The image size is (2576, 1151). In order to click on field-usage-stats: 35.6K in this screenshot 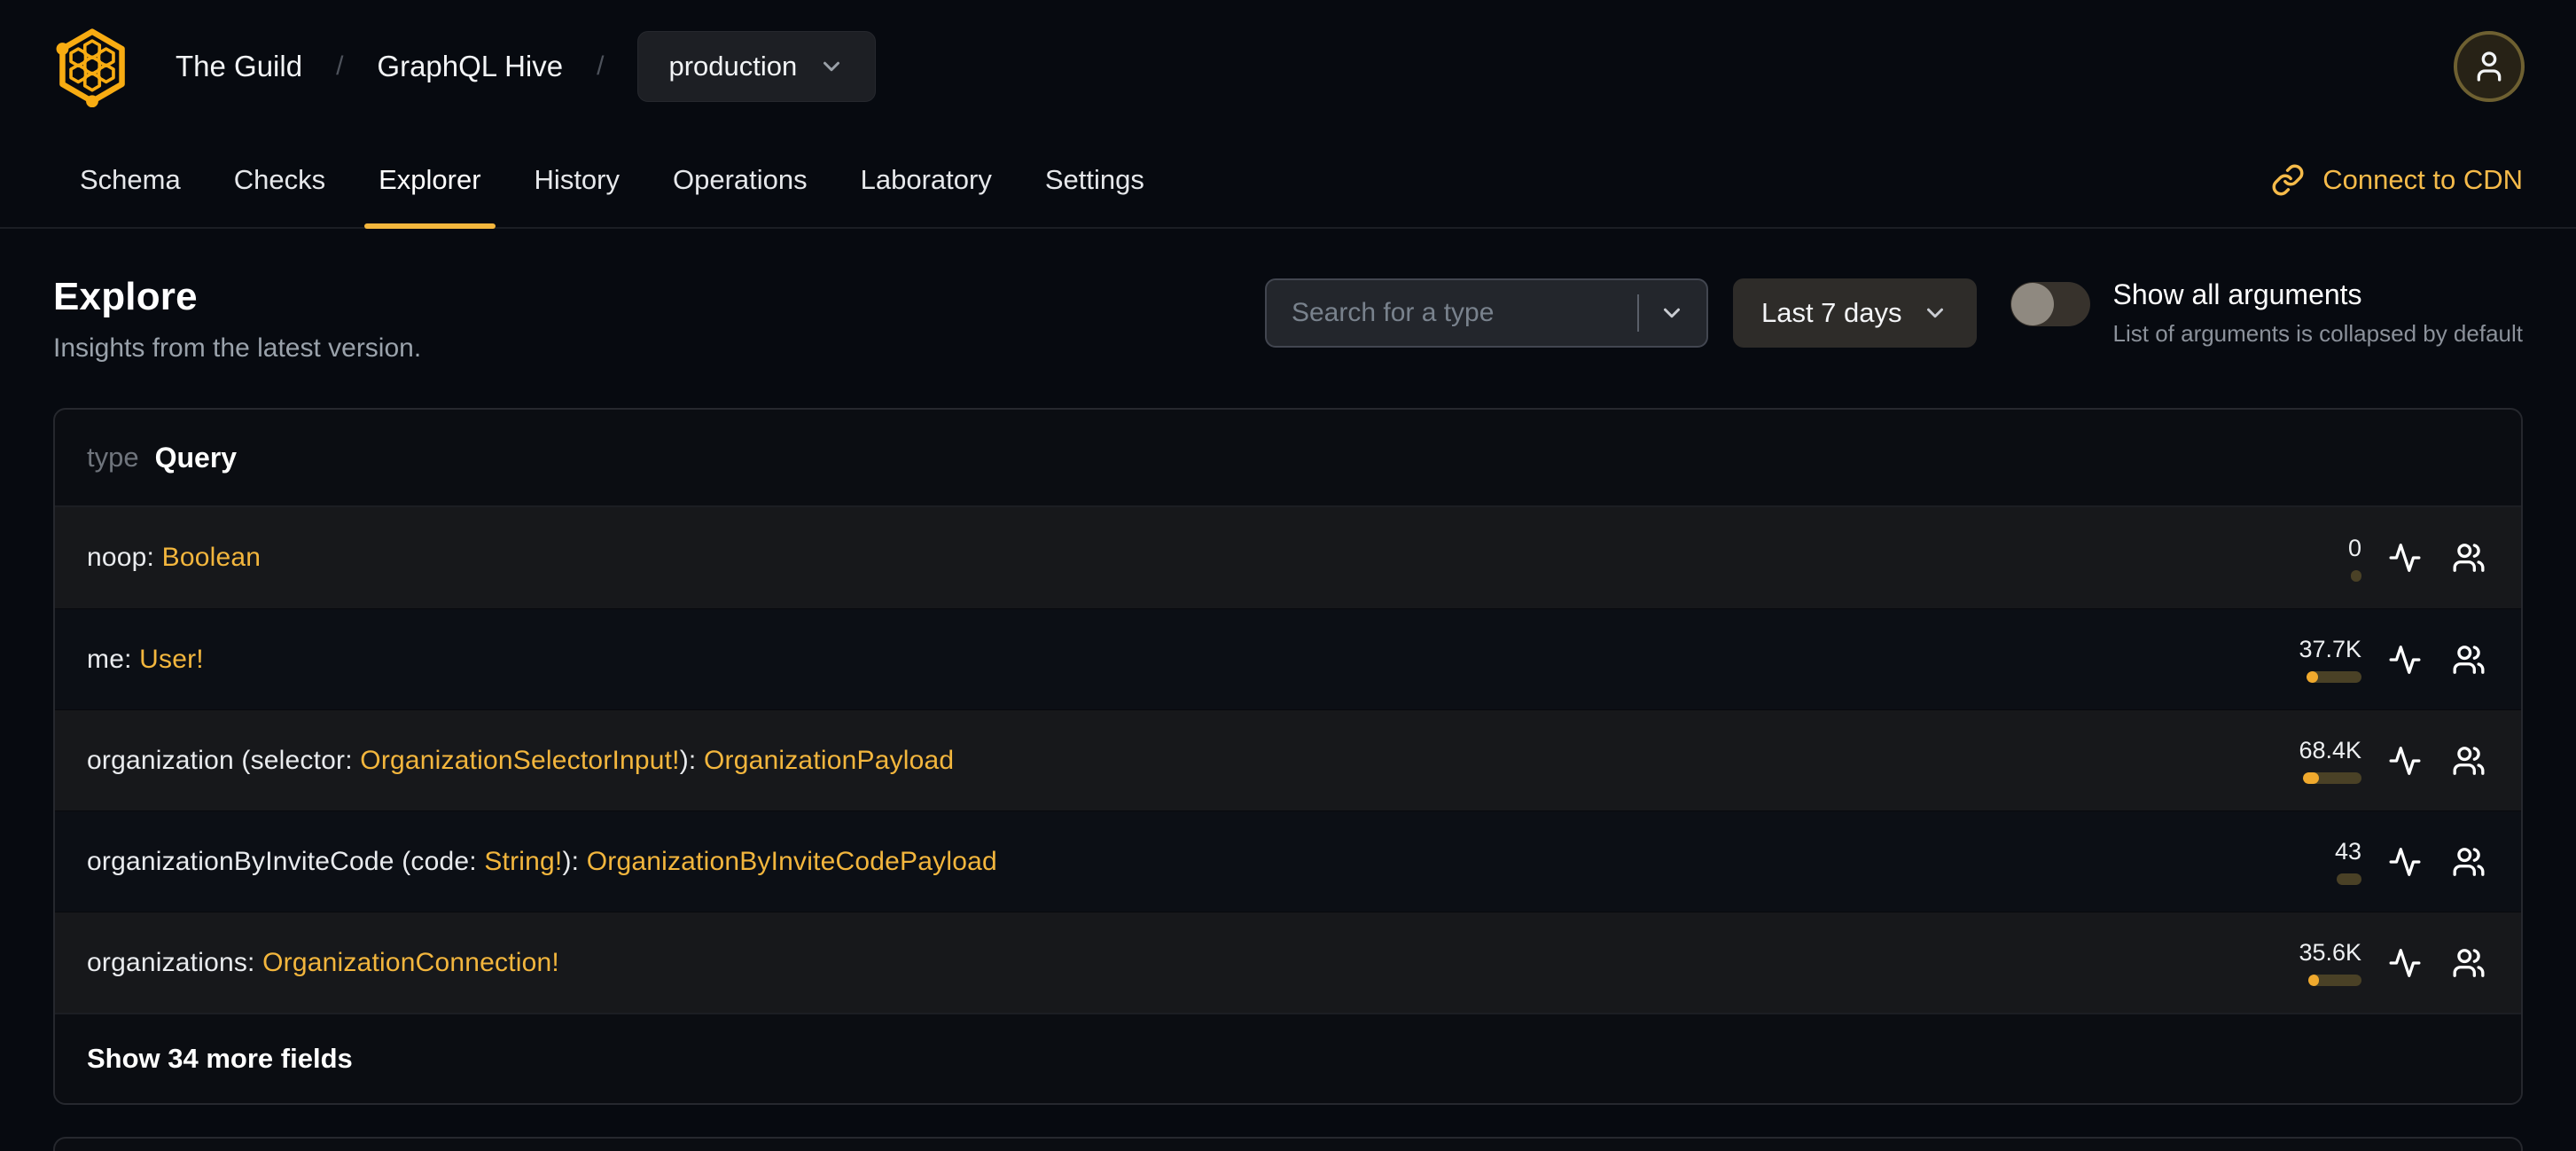, I will do `click(2312, 962)`.